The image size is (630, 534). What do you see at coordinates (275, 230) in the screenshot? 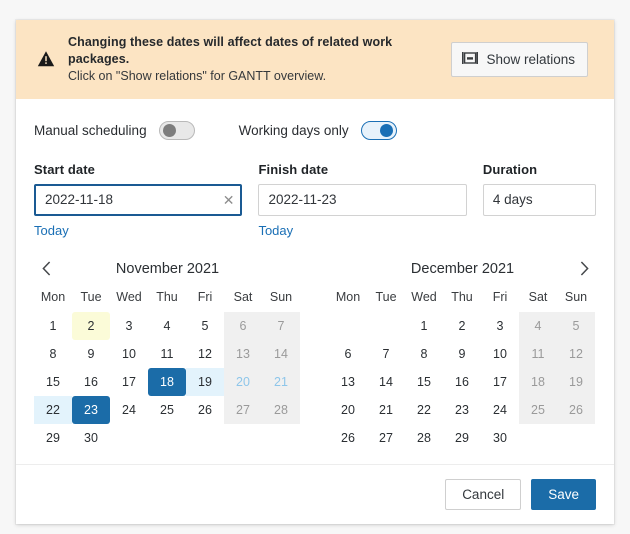
I see `finish-date-today-link: Today` at bounding box center [275, 230].